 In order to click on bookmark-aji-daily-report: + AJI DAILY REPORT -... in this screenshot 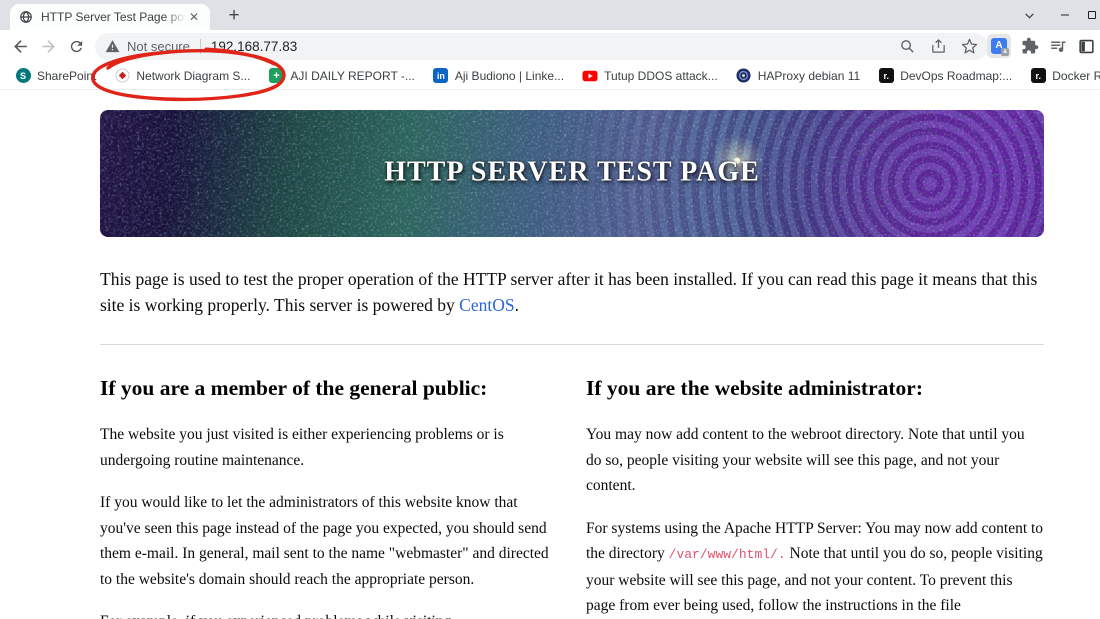, I will do `click(341, 76)`.